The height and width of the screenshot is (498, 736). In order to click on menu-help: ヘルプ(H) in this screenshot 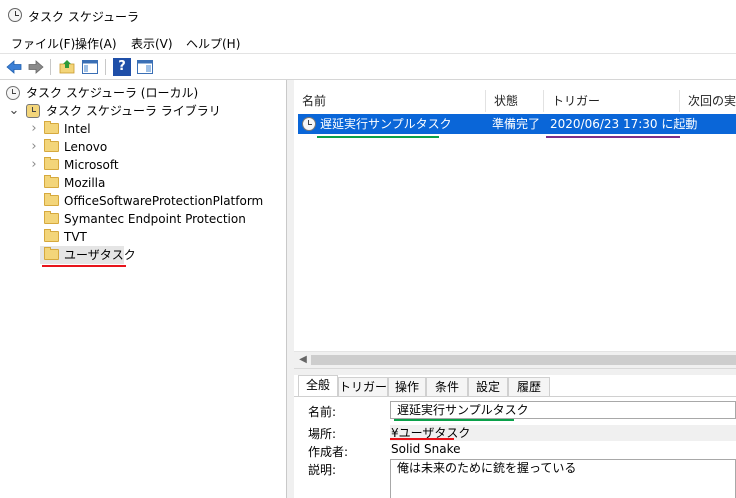, I will do `click(213, 43)`.